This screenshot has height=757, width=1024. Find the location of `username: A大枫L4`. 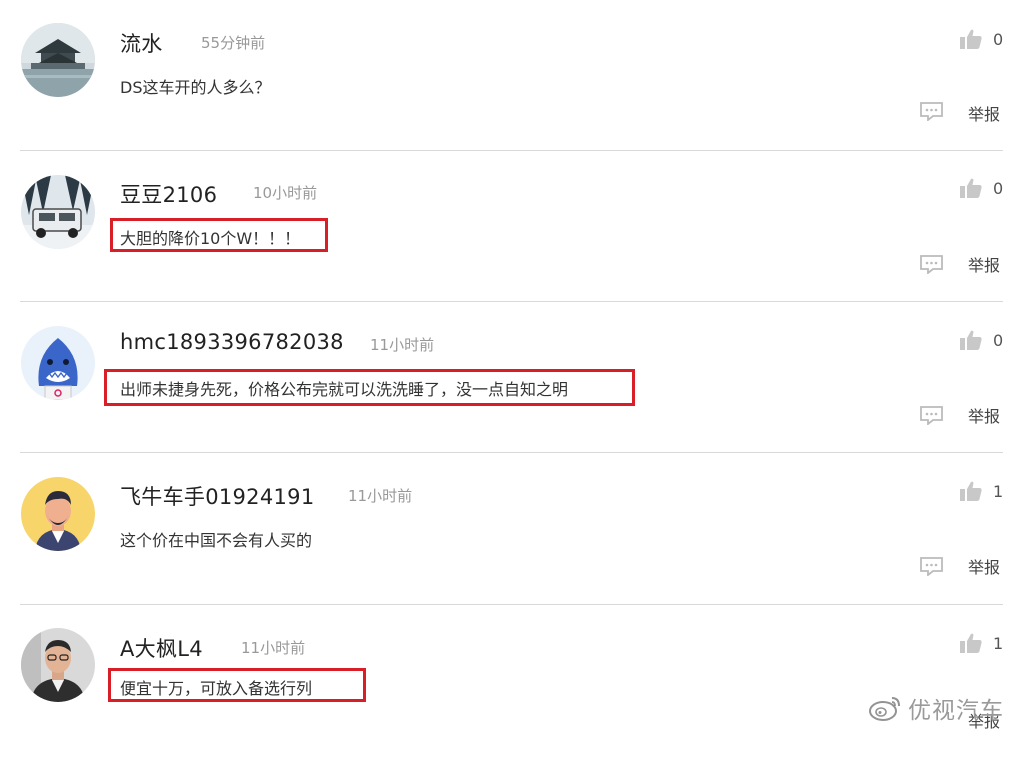

username: A大枫L4 is located at coordinates (161, 648).